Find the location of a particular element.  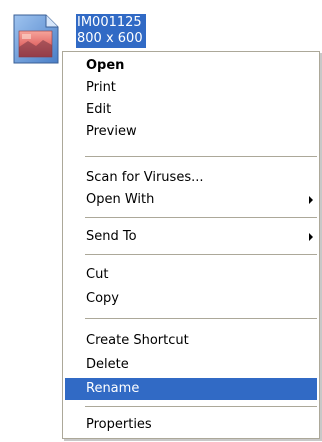

menu-item-label: Open With is located at coordinates (120, 199).